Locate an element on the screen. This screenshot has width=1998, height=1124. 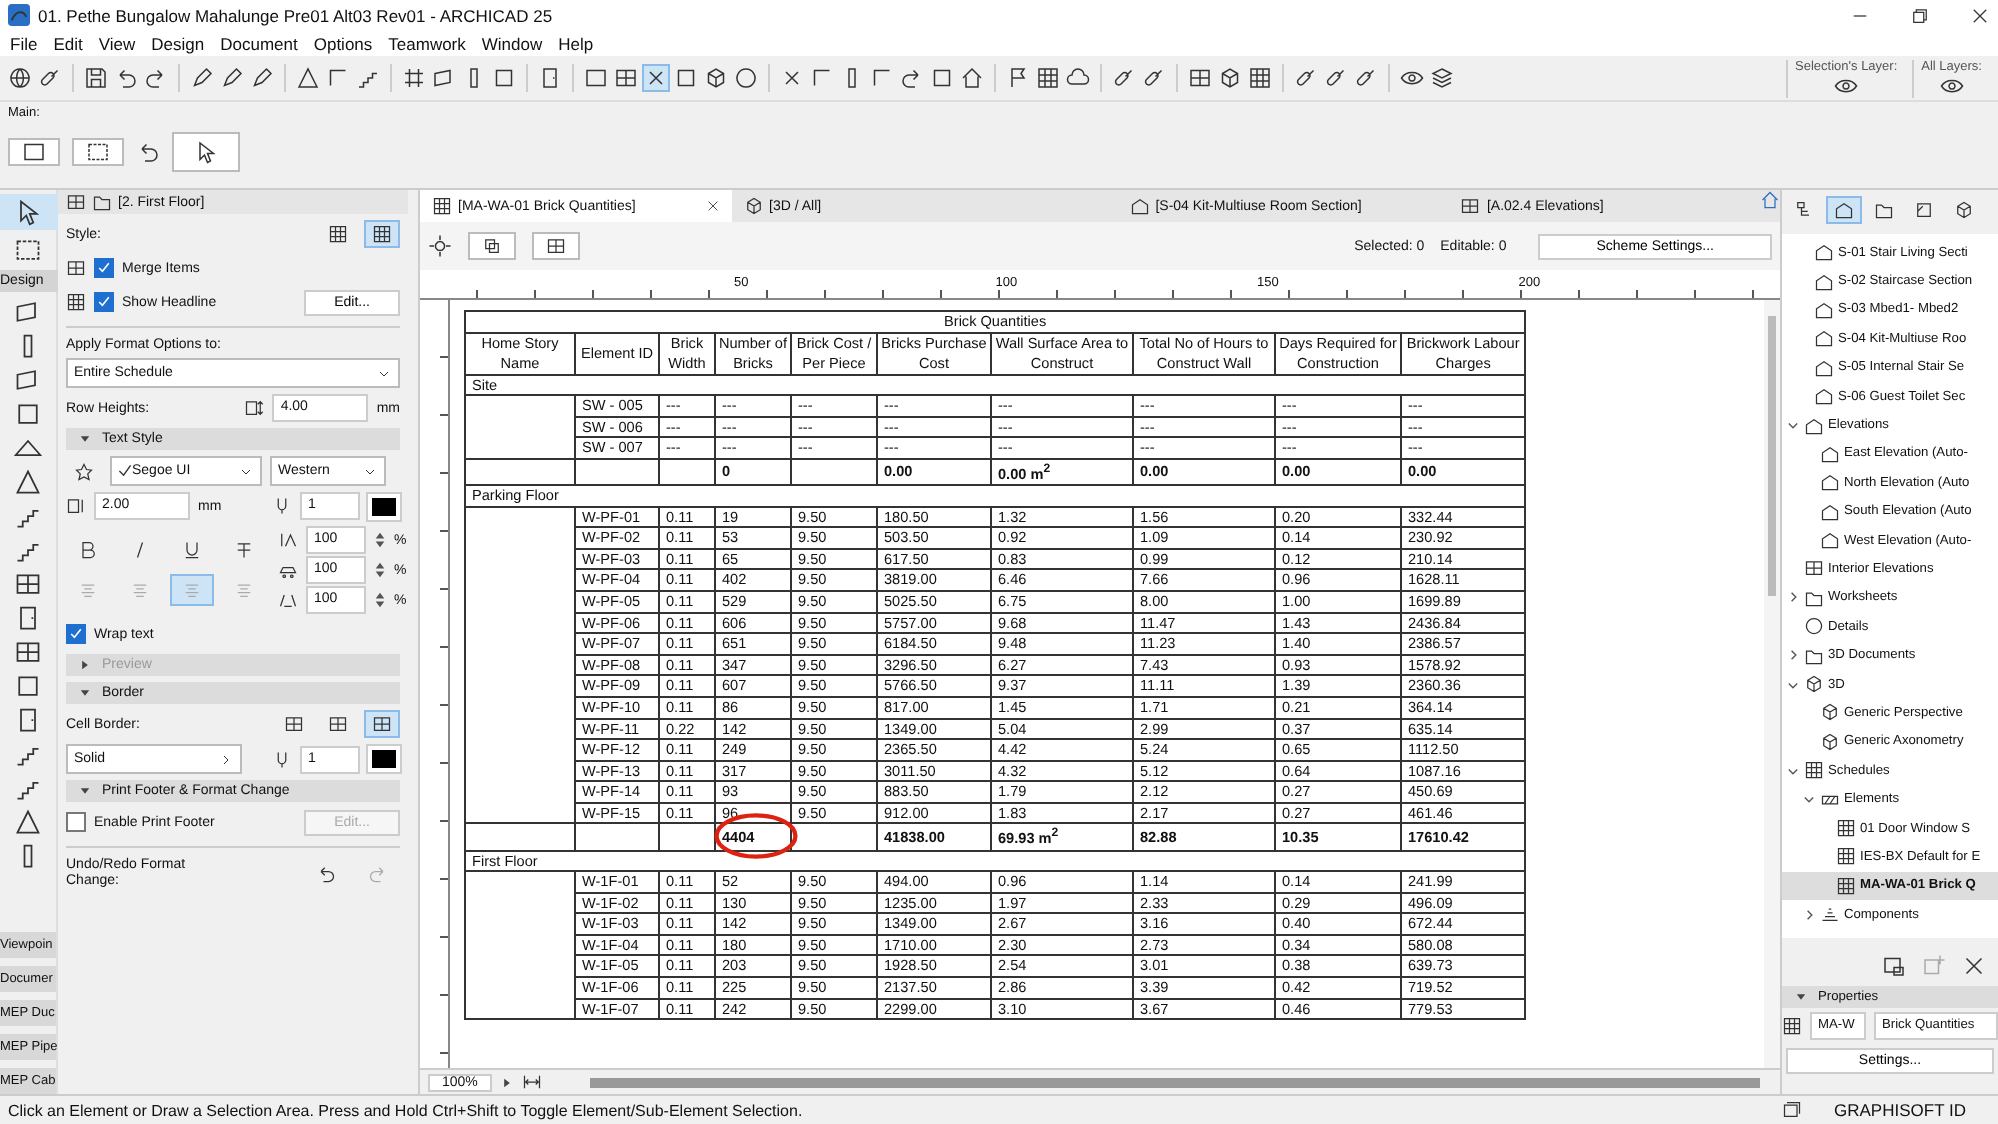
rotate-icon is located at coordinates (148, 152).